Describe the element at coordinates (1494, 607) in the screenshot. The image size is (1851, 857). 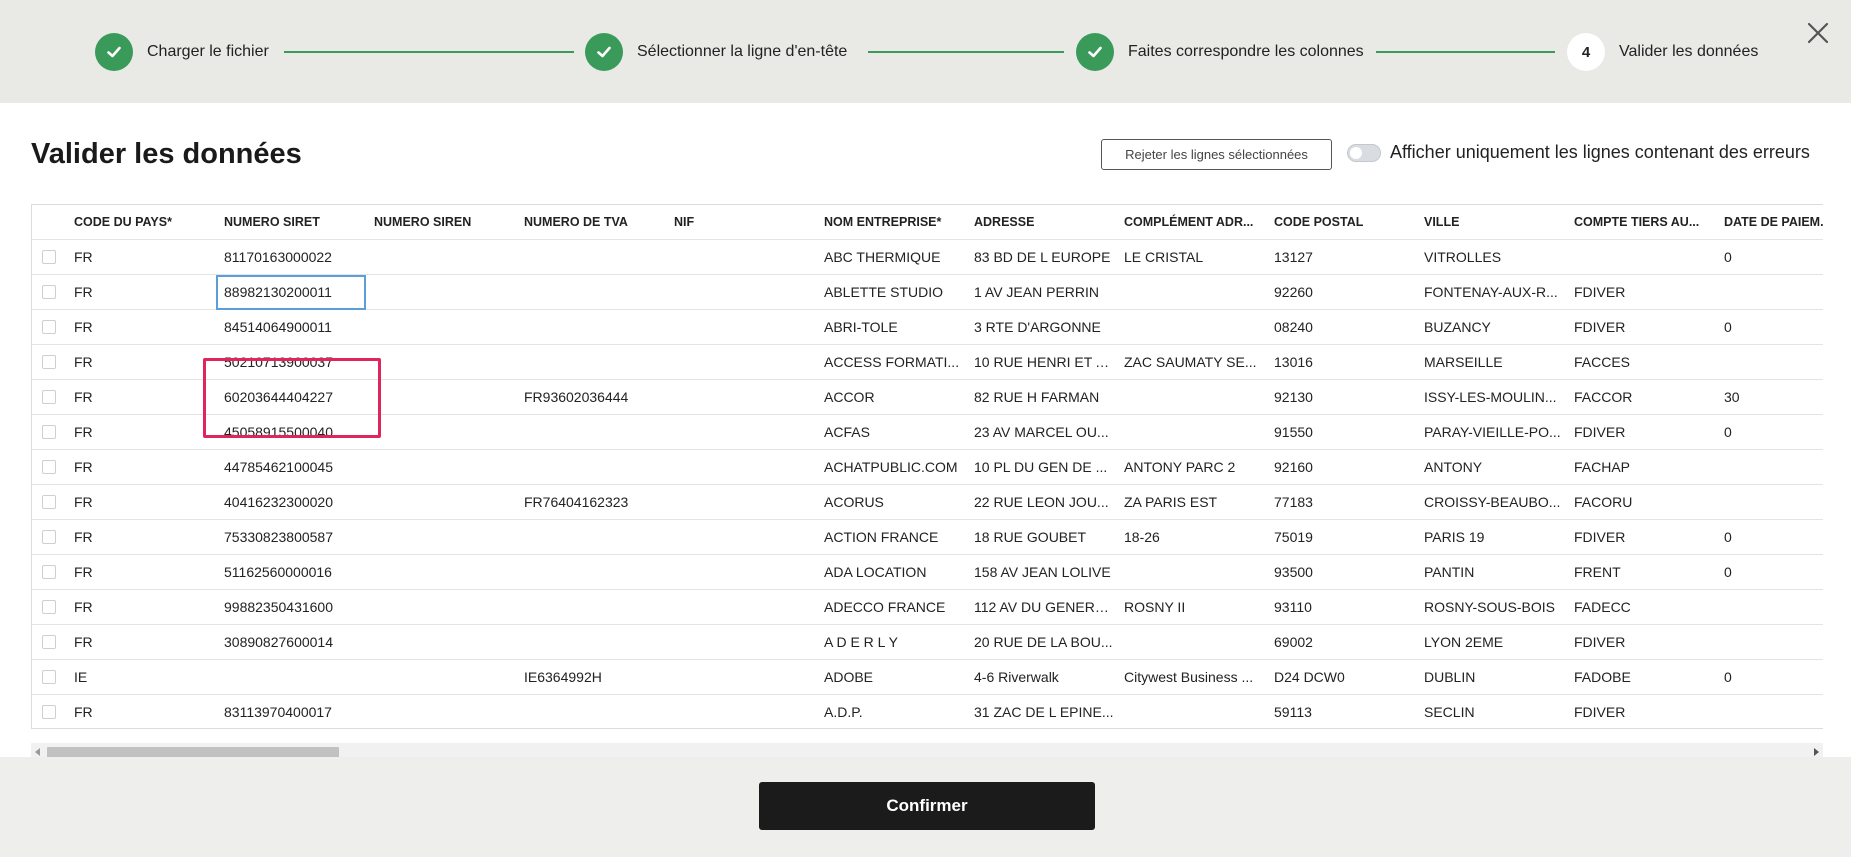
I see `cell-ville: ROSNY-SOUS-BOIS` at that location.